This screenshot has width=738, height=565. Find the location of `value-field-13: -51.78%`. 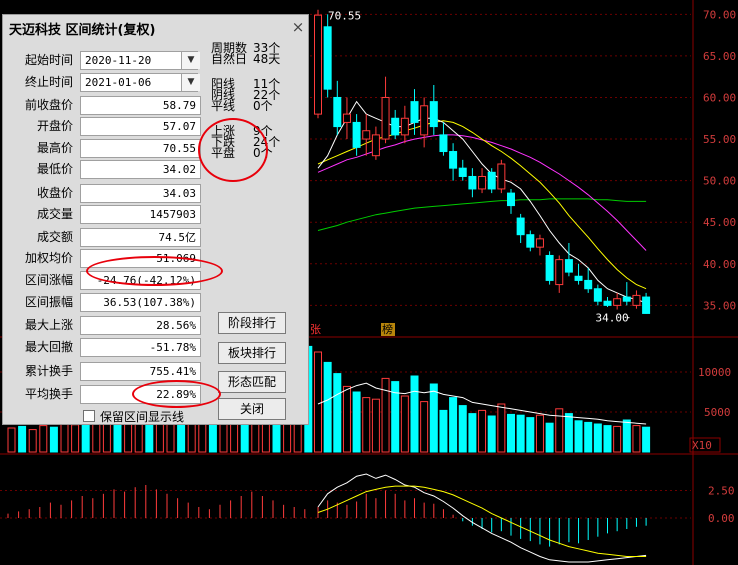

value-field-13: -51.78% is located at coordinates (140, 347).